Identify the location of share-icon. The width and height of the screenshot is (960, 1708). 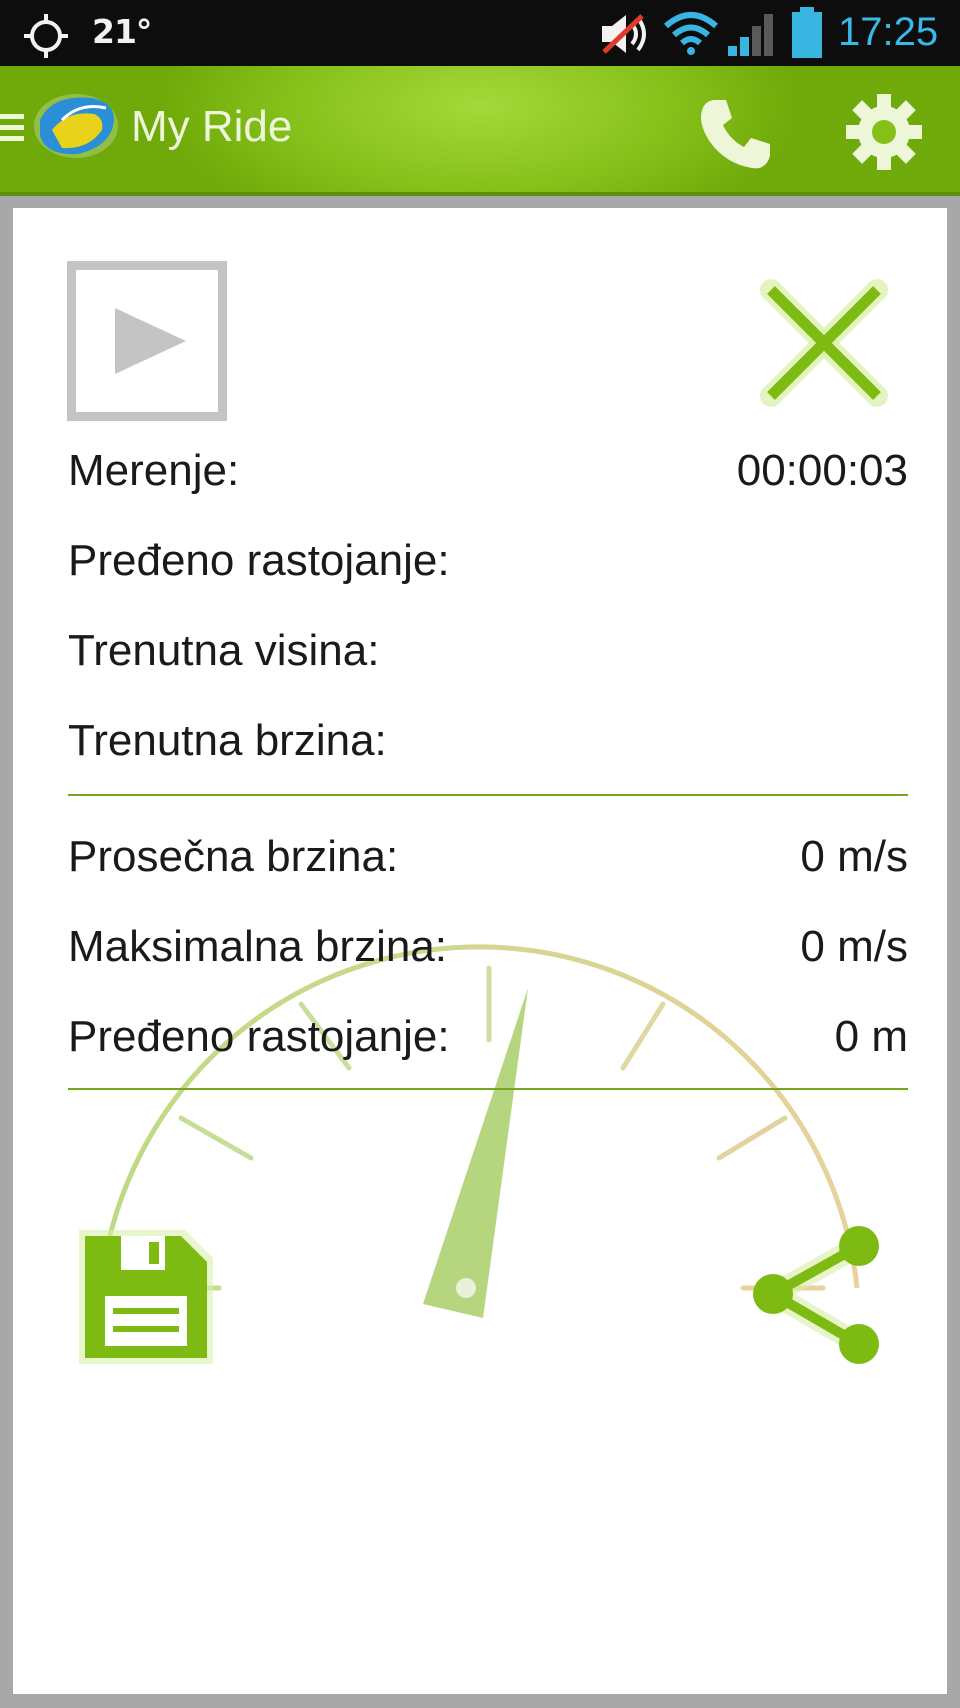
(816, 1295).